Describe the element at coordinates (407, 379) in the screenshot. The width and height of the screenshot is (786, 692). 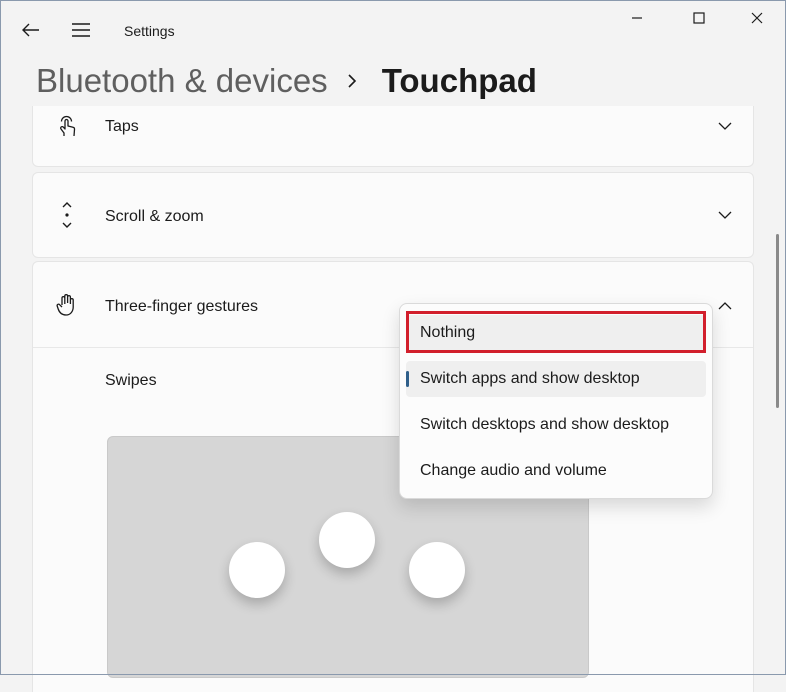
I see `selected-indicator` at that location.